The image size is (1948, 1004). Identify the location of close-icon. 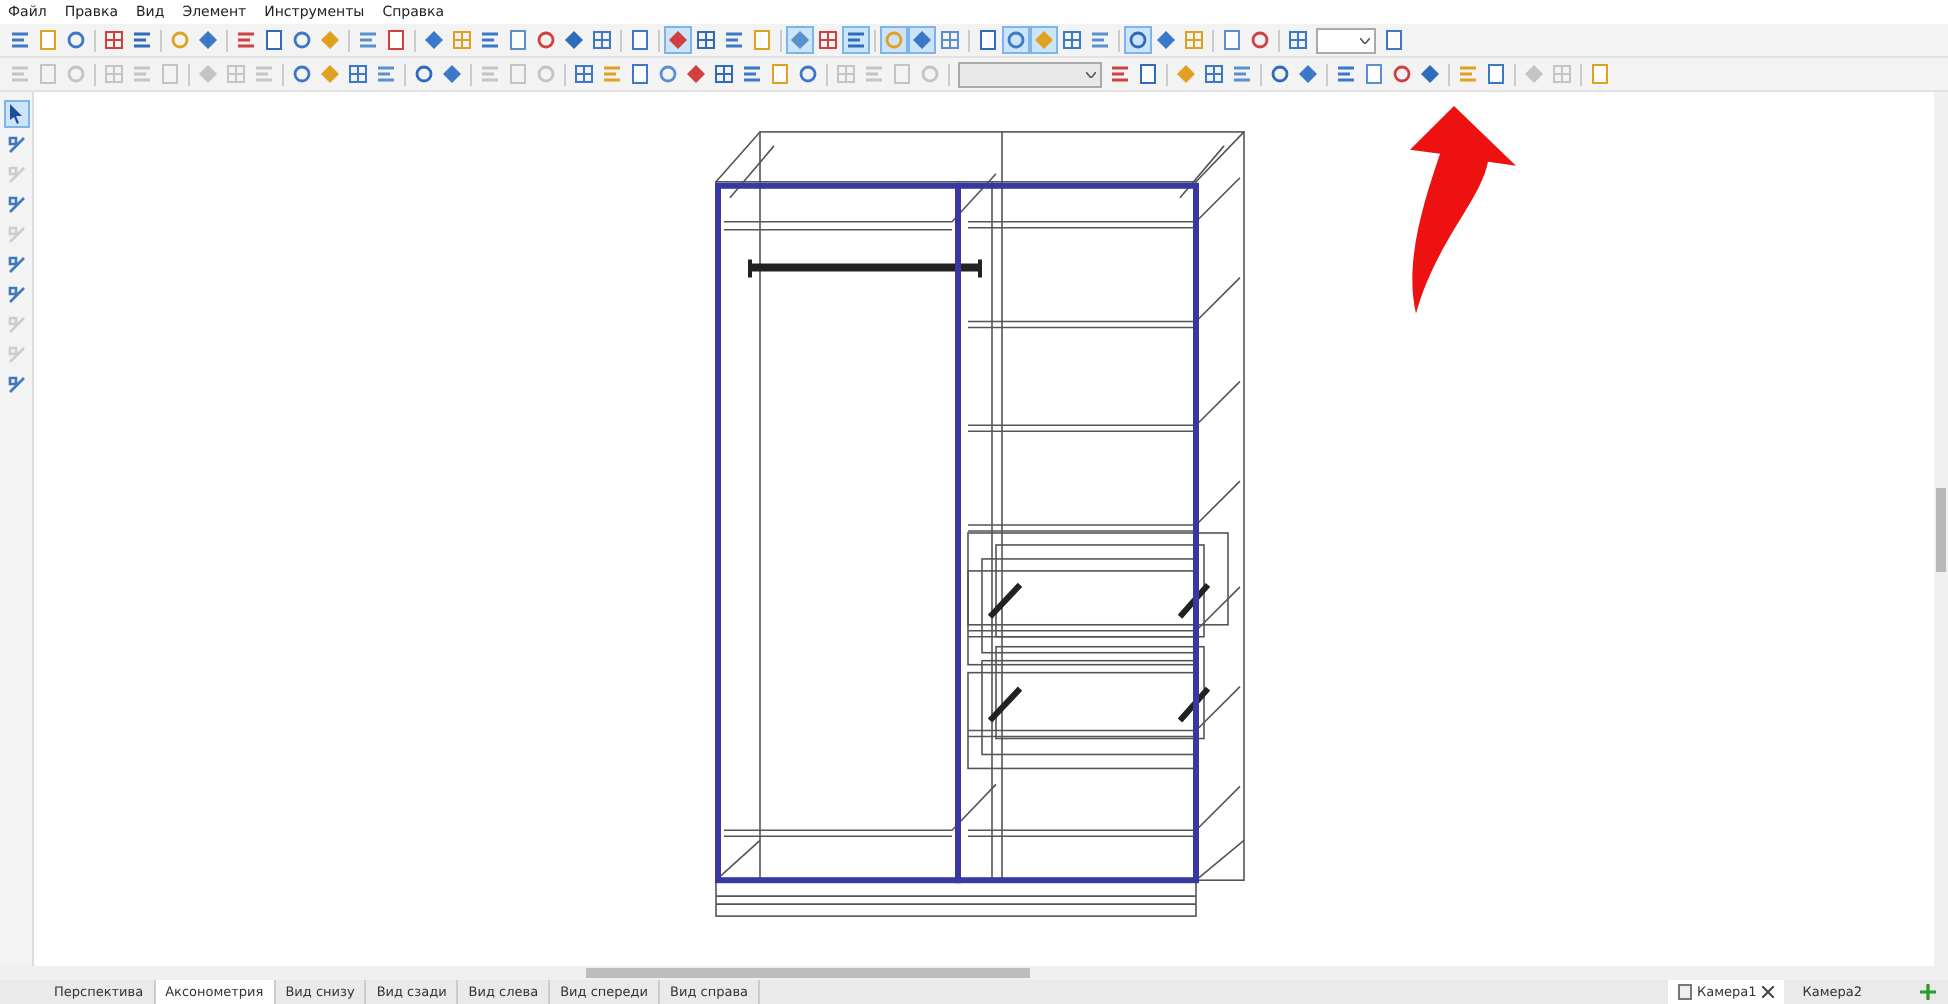
(1768, 992).